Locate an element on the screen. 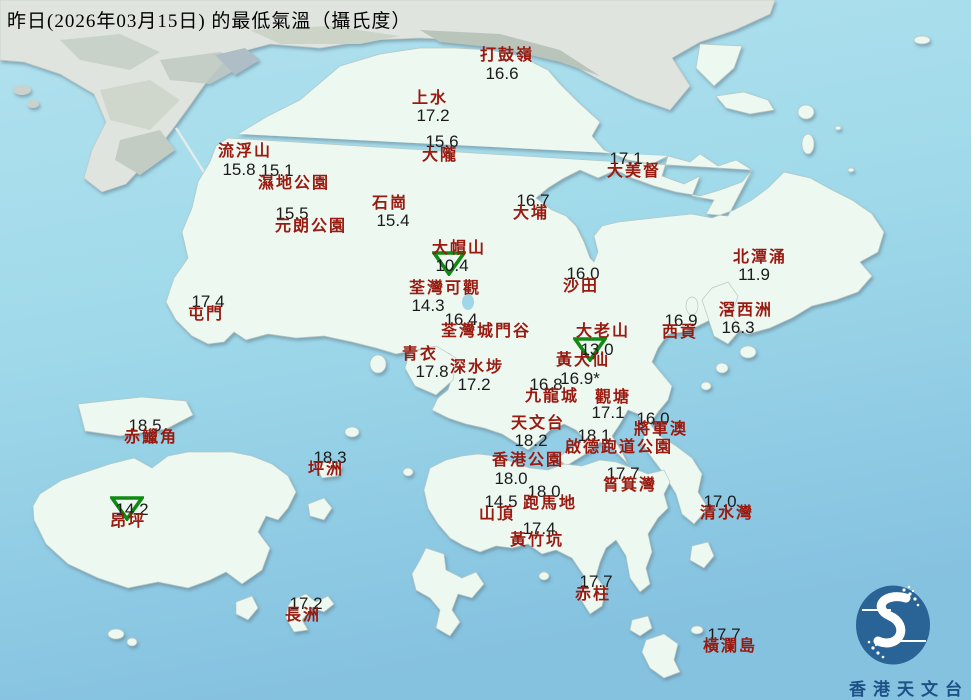  station-value: 15.4 is located at coordinates (393, 220).